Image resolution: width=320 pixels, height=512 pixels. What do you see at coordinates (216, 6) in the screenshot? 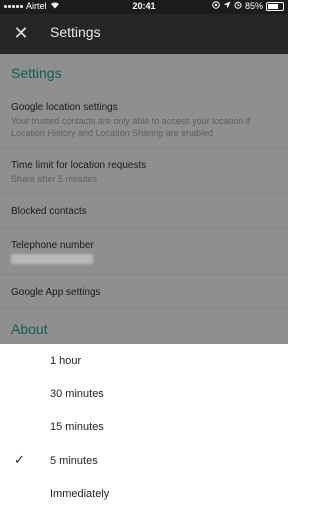
I see `location-lock-icon` at bounding box center [216, 6].